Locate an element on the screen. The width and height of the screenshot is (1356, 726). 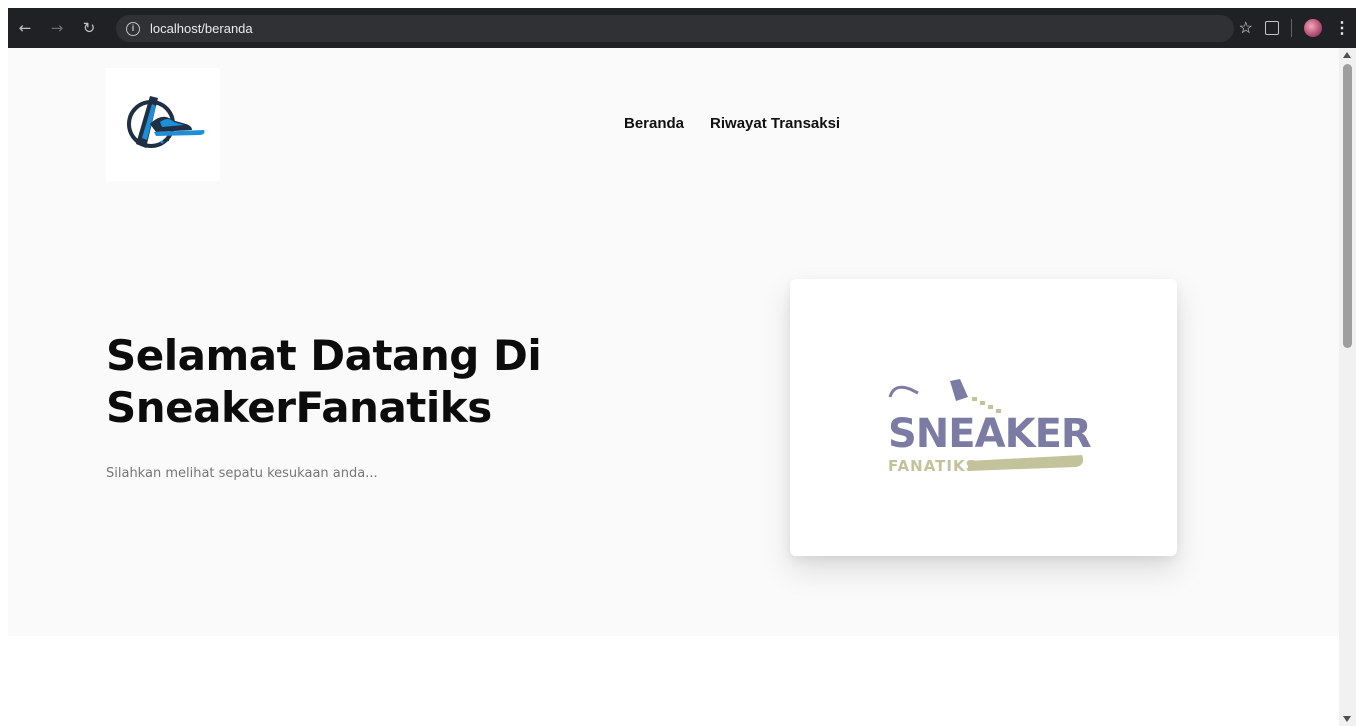
main-nav: Beranda Riwayat Transaksi is located at coordinates (732, 123).